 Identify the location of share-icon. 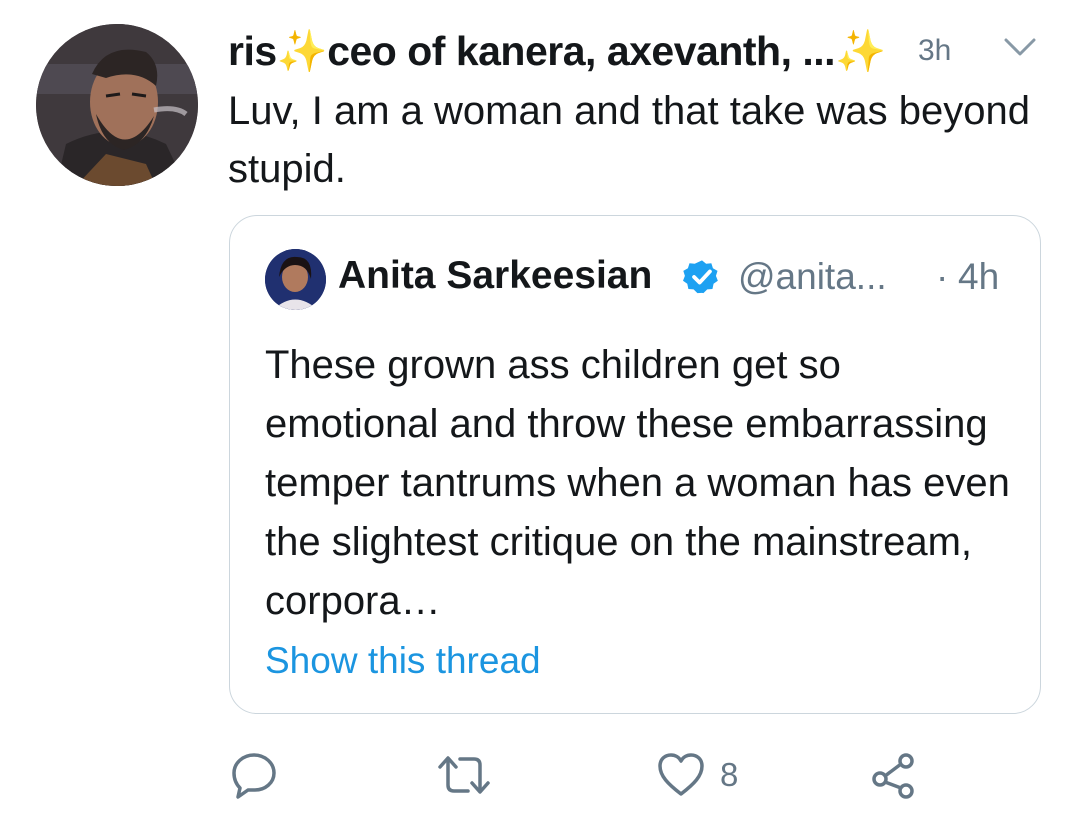
(893, 776).